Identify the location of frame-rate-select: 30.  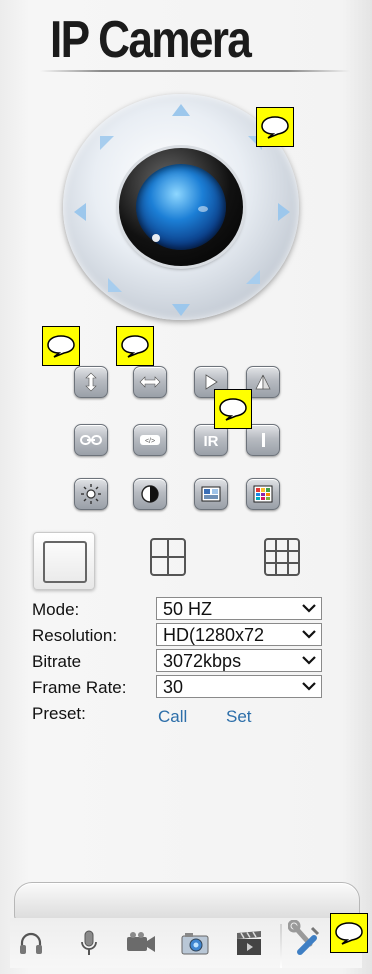
(239, 686).